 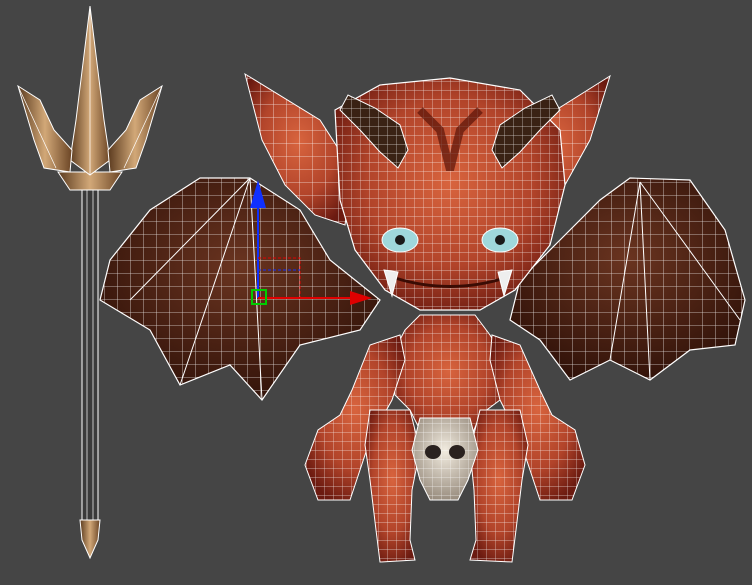 What do you see at coordinates (90, 355) in the screenshot?
I see `trident-shaft` at bounding box center [90, 355].